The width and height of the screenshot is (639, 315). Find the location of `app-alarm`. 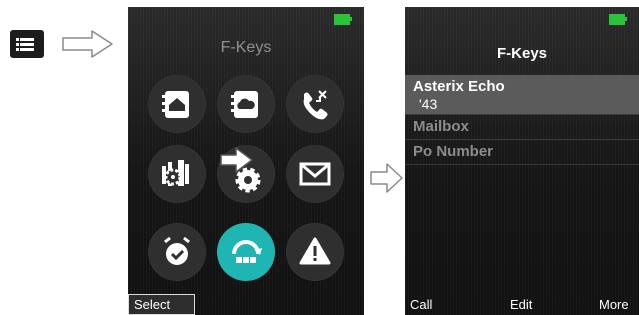

app-alarm is located at coordinates (177, 252).